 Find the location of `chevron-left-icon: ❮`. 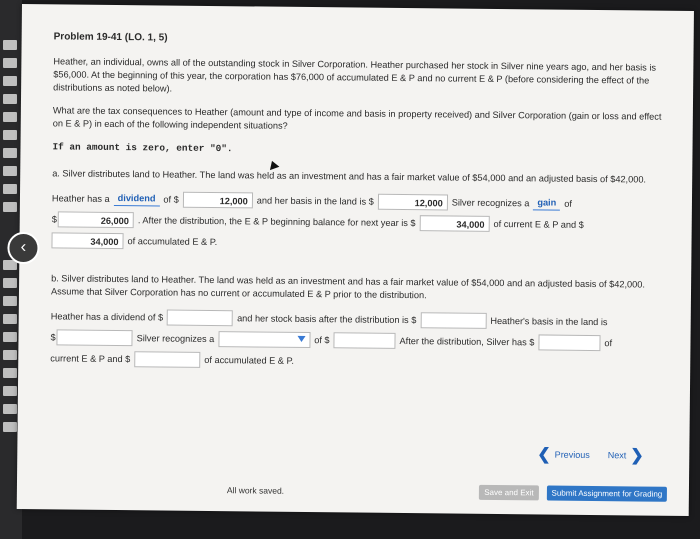

chevron-left-icon: ❮ is located at coordinates (544, 455).